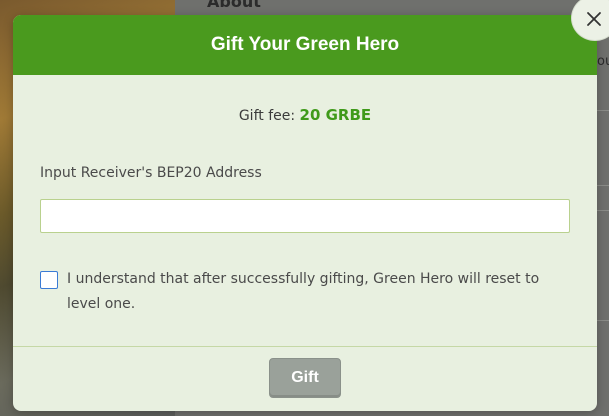  Describe the element at coordinates (305, 216) in the screenshot. I see `receiver-address-input` at that location.